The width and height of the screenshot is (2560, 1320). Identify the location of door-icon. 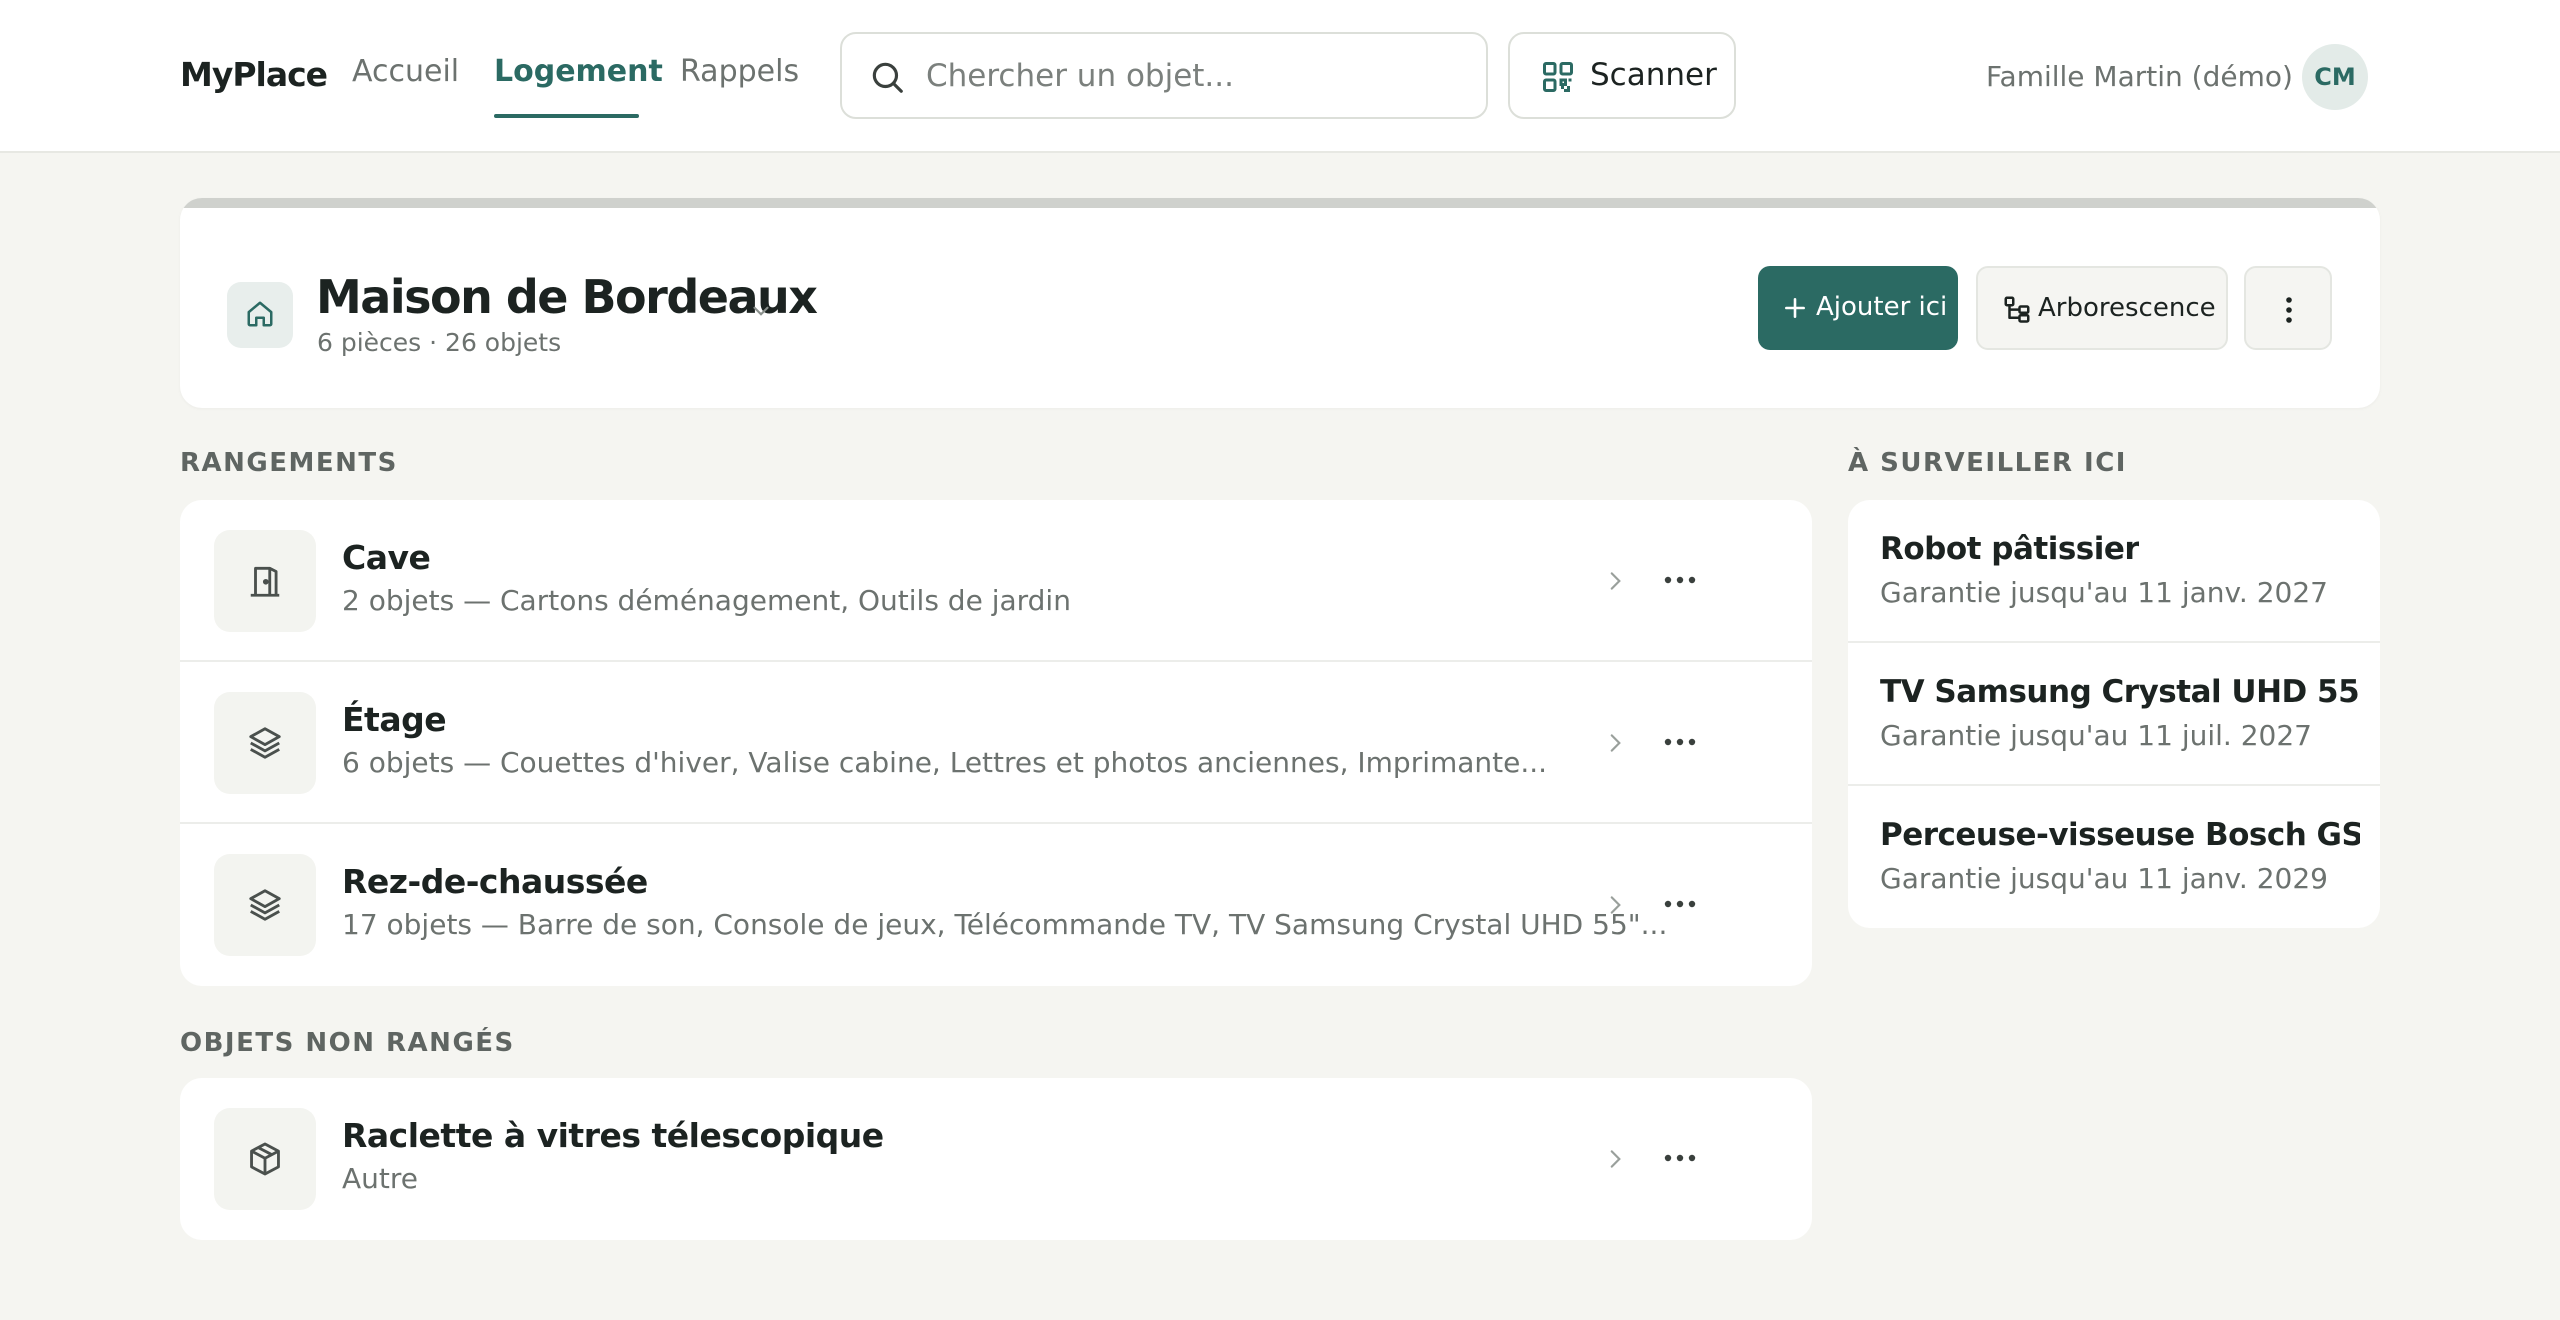
(265, 581).